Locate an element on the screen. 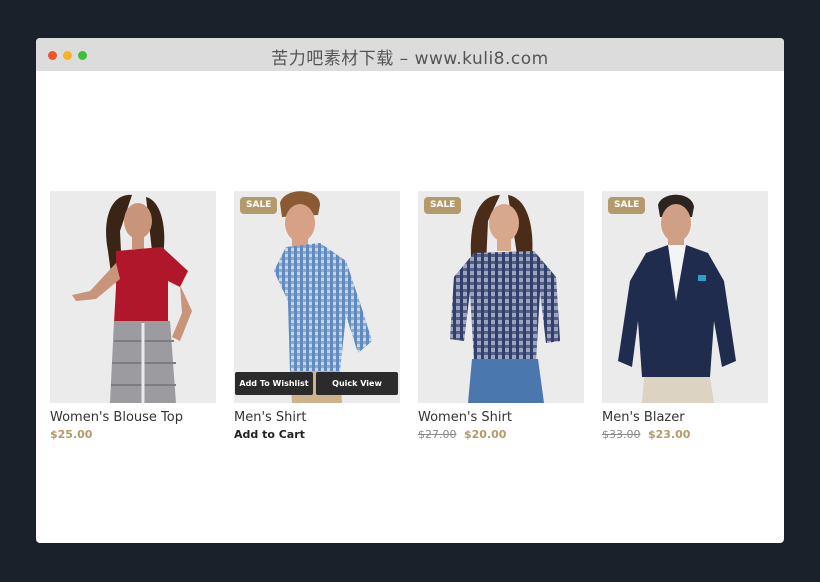  window-titlebar: 苦力吧素材下载 – www.kuli8.com is located at coordinates (410, 54).